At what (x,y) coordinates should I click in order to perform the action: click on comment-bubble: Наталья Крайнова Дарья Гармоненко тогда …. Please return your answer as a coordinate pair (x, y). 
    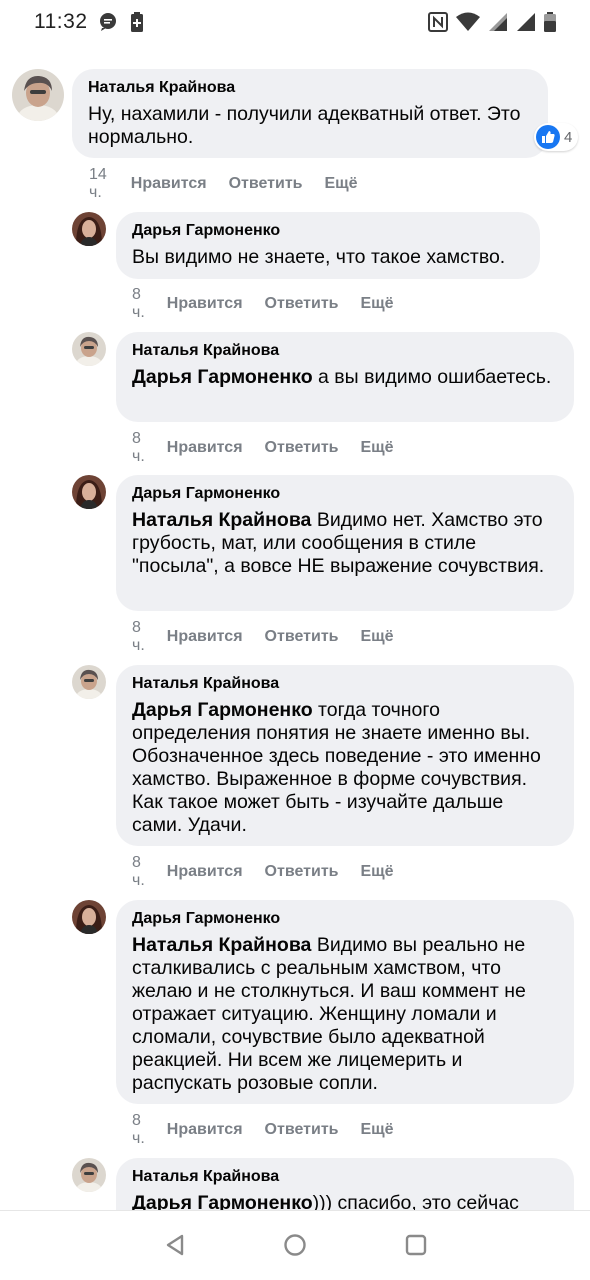
    Looking at the image, I should click on (345, 755).